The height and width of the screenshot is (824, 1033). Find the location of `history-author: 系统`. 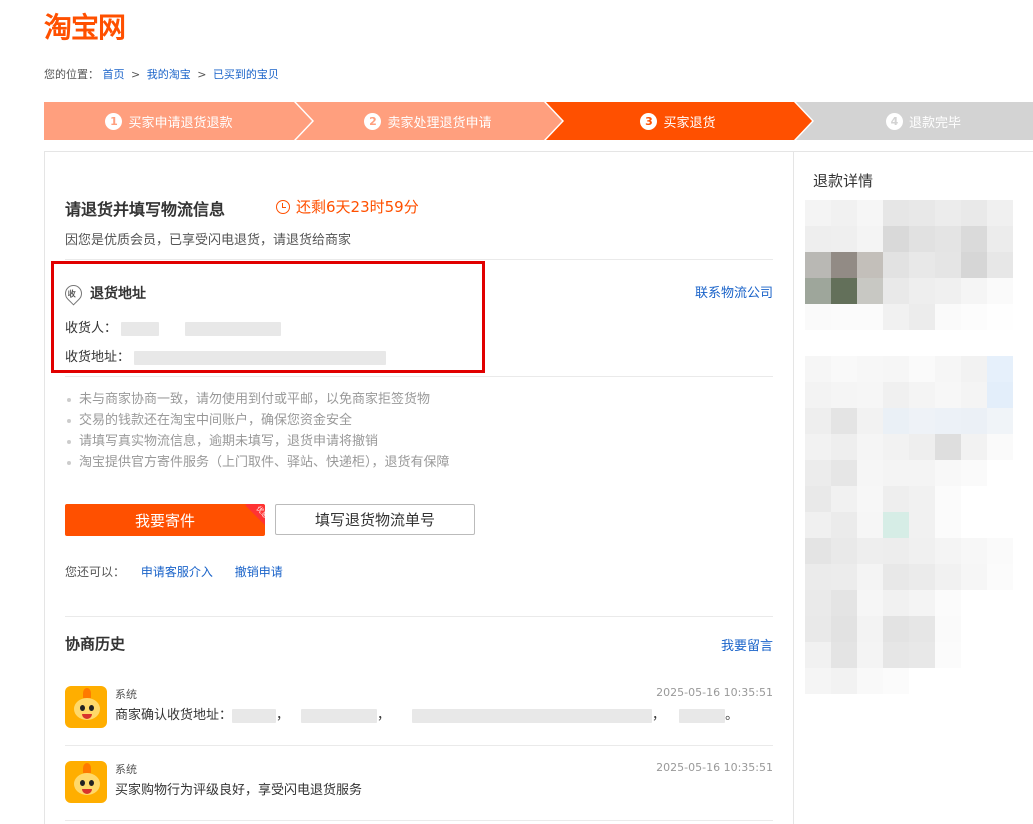

history-author: 系统 is located at coordinates (126, 694).